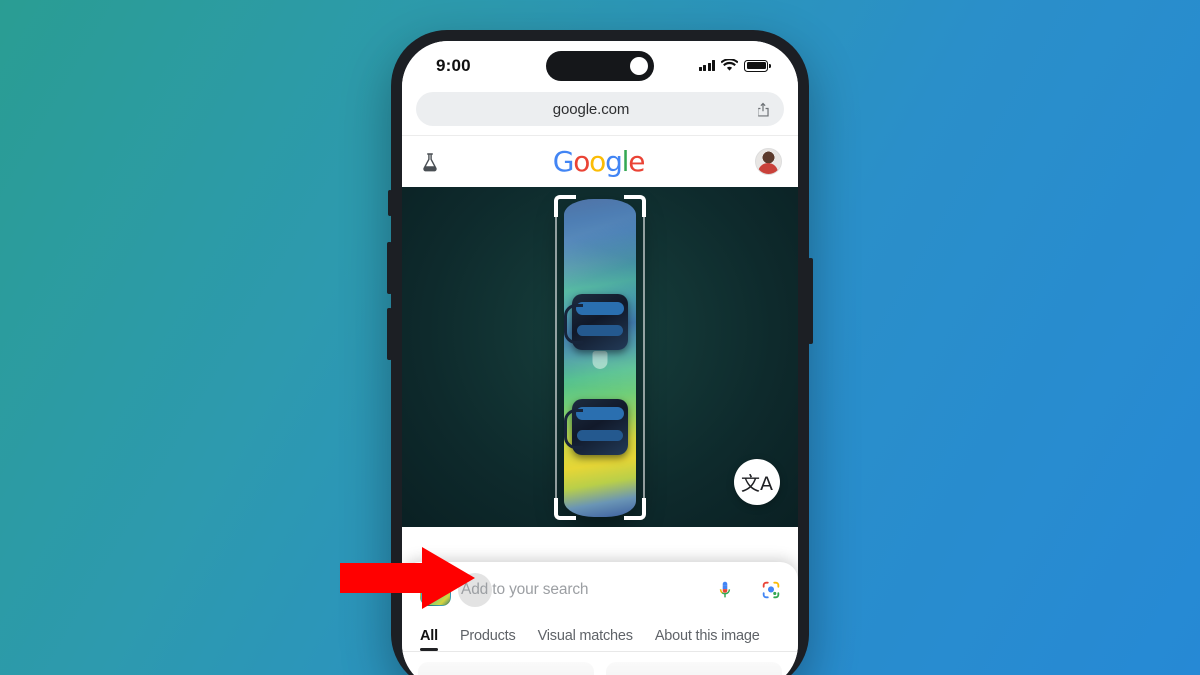 This screenshot has width=1200, height=675. I want to click on address-bar: google.com, so click(600, 109).